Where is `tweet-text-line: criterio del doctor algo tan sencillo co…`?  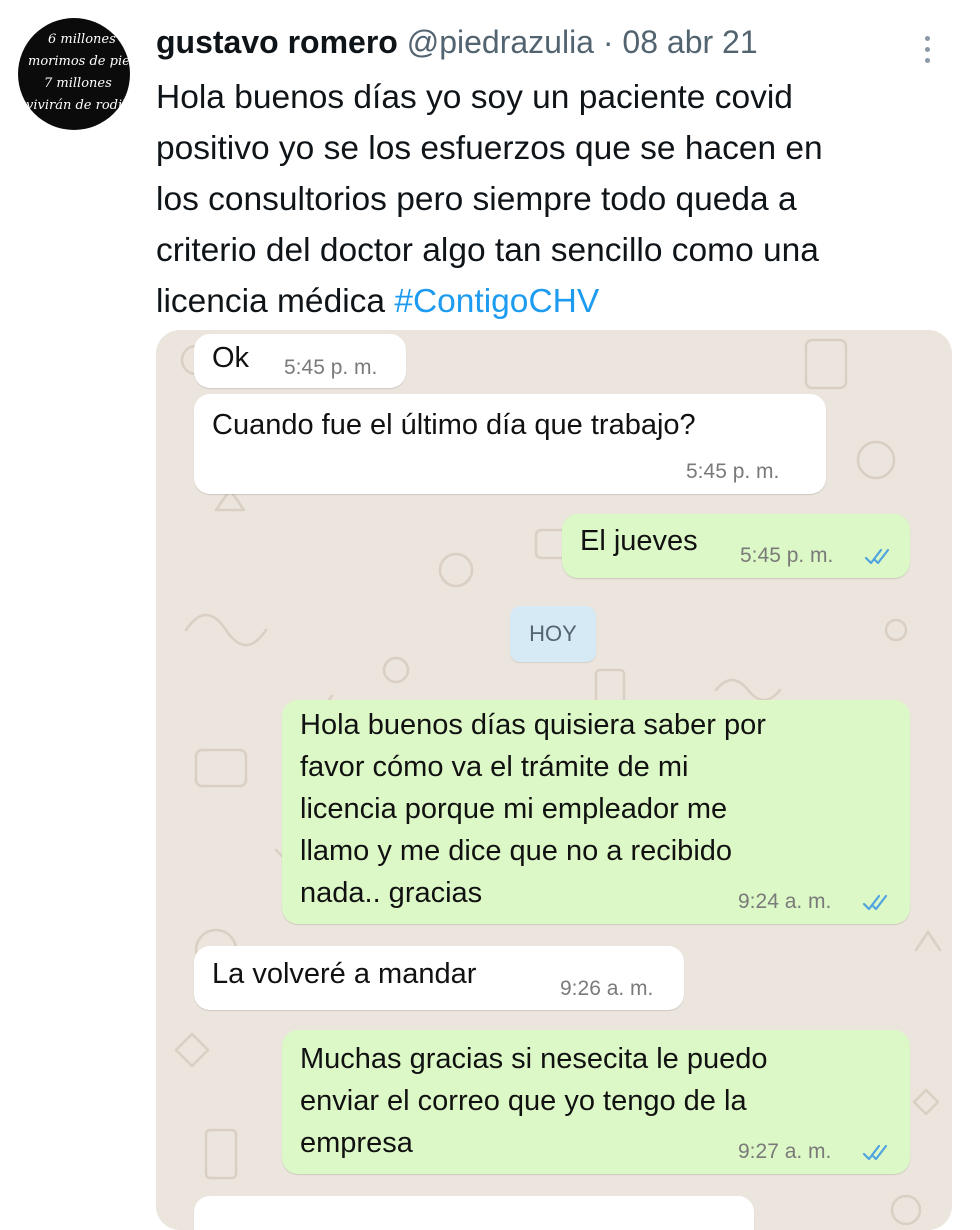 tweet-text-line: criterio del doctor algo tan sencillo co… is located at coordinates (487, 250).